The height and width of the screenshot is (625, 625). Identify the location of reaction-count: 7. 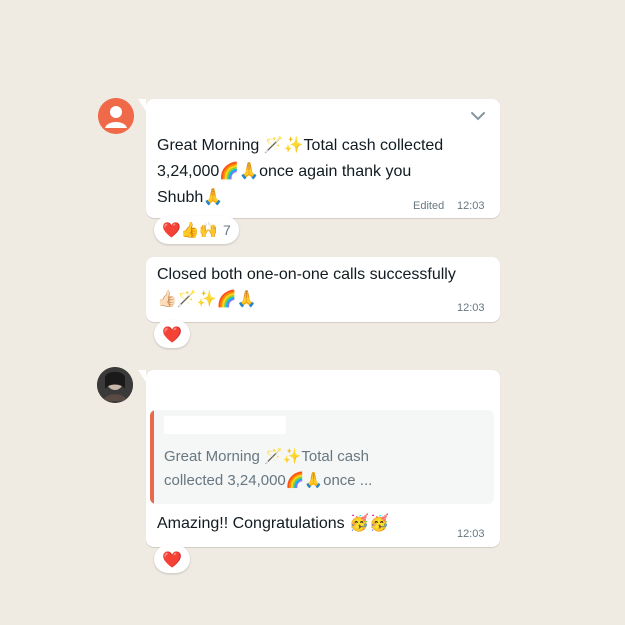
(227, 230).